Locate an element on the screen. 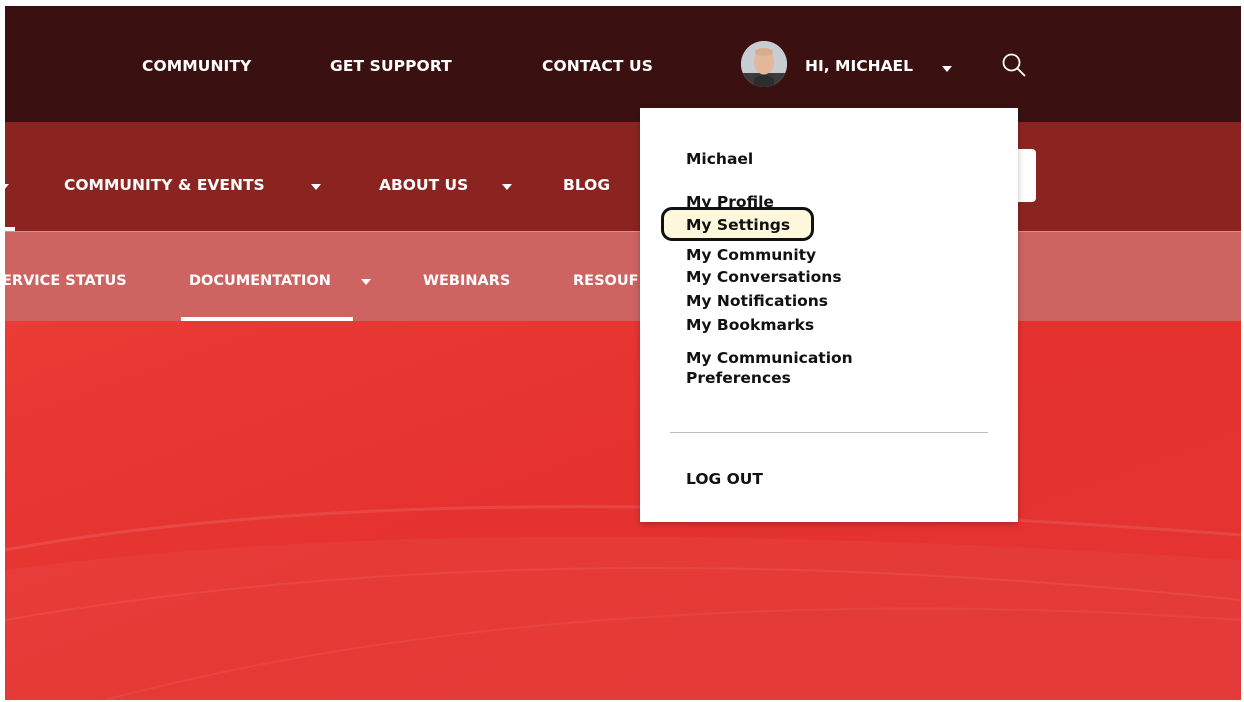 The image size is (1244, 702). subnav-resources: RESOUF is located at coordinates (606, 281).